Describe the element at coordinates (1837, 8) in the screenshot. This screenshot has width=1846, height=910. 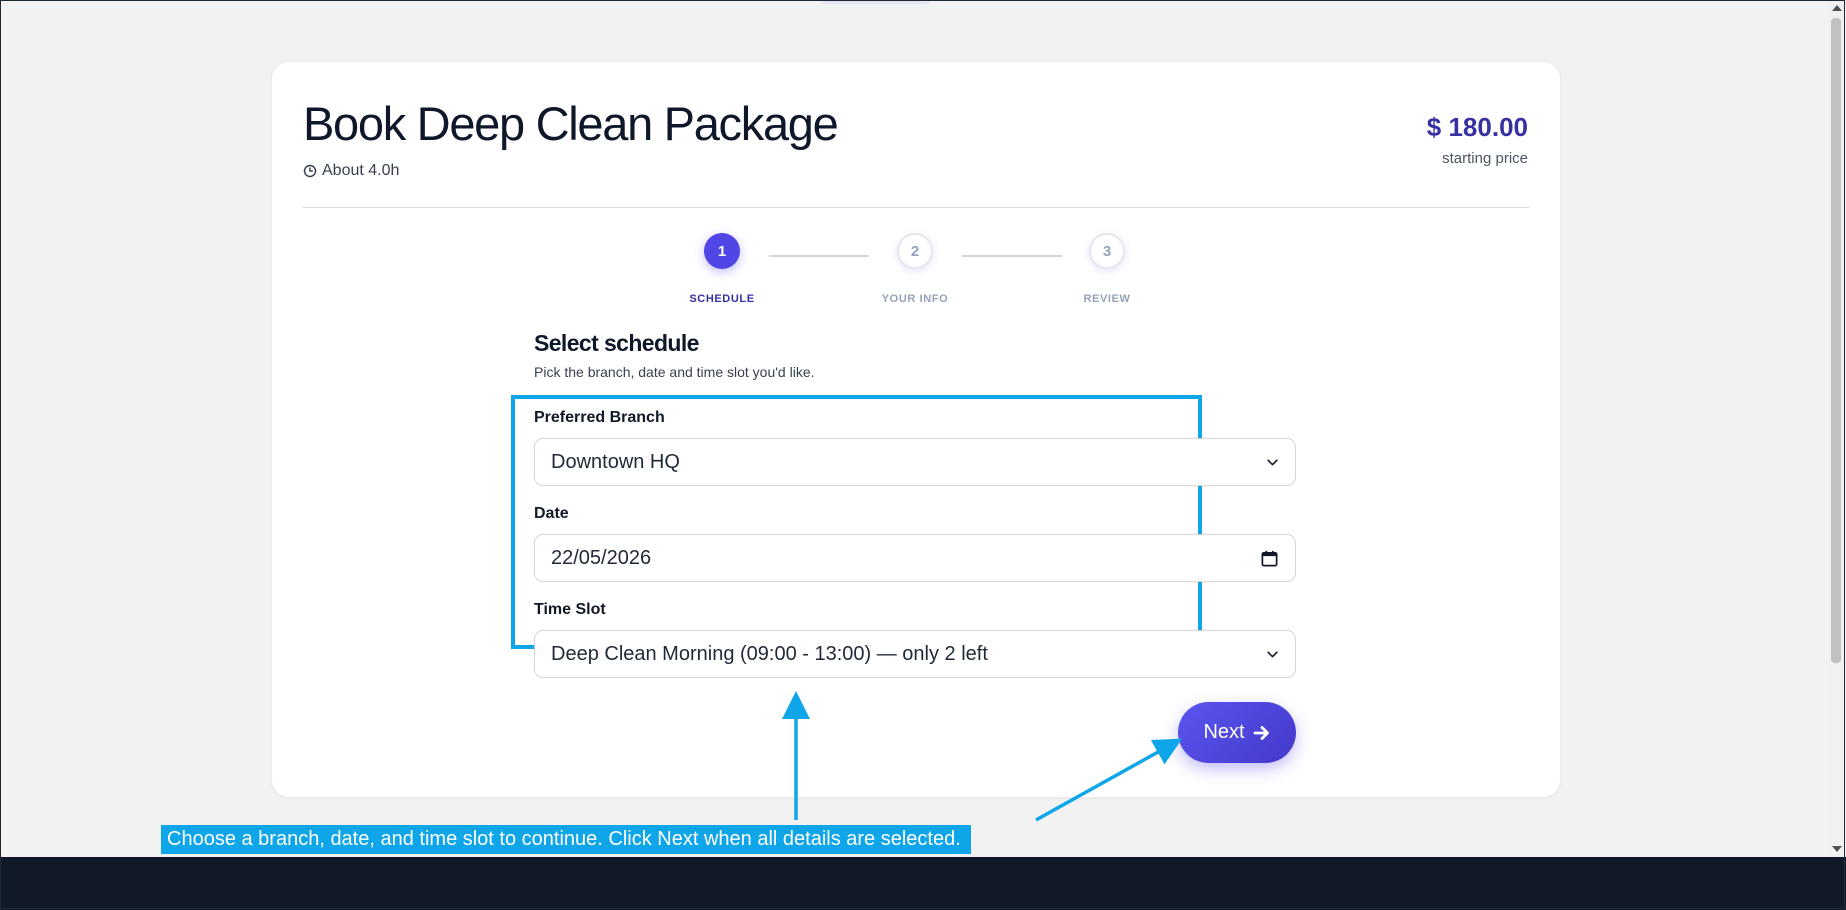
I see `scroll-up-arrow-icon` at that location.